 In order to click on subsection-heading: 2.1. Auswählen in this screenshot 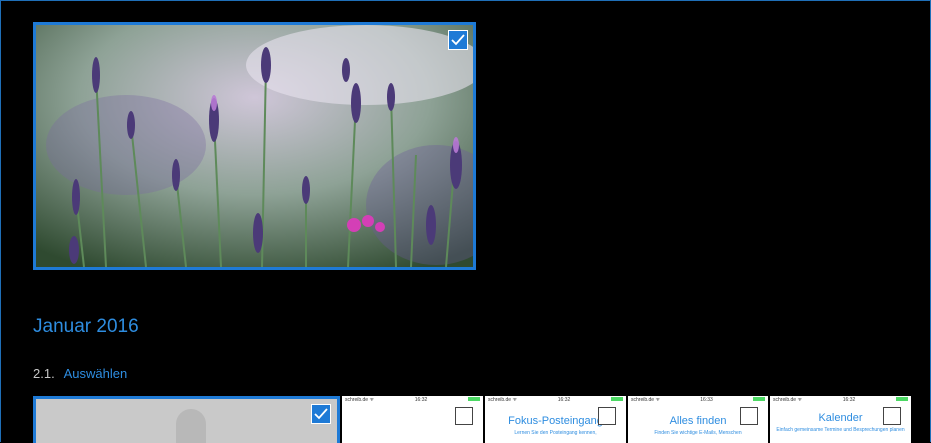, I will do `click(80, 373)`.